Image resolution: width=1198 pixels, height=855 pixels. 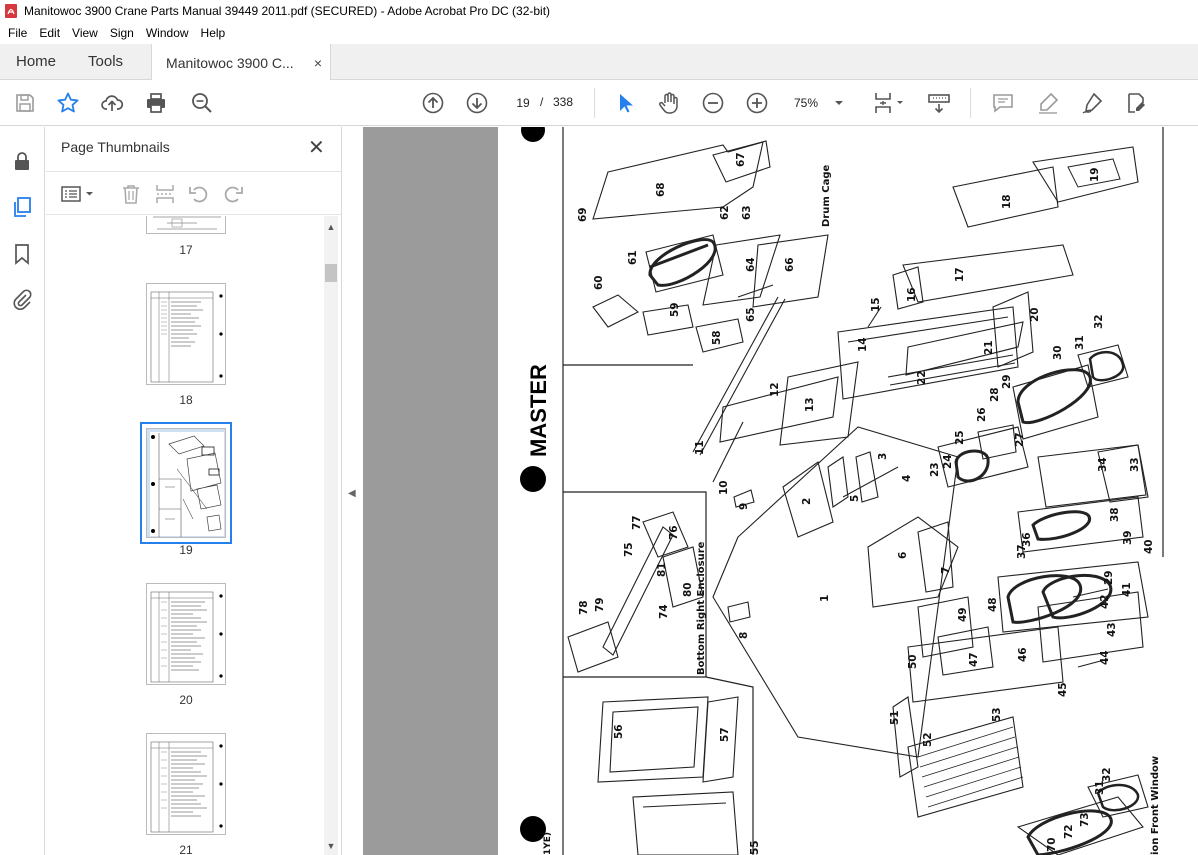 What do you see at coordinates (1128, 537) in the screenshot?
I see `part-number-callout: 39` at bounding box center [1128, 537].